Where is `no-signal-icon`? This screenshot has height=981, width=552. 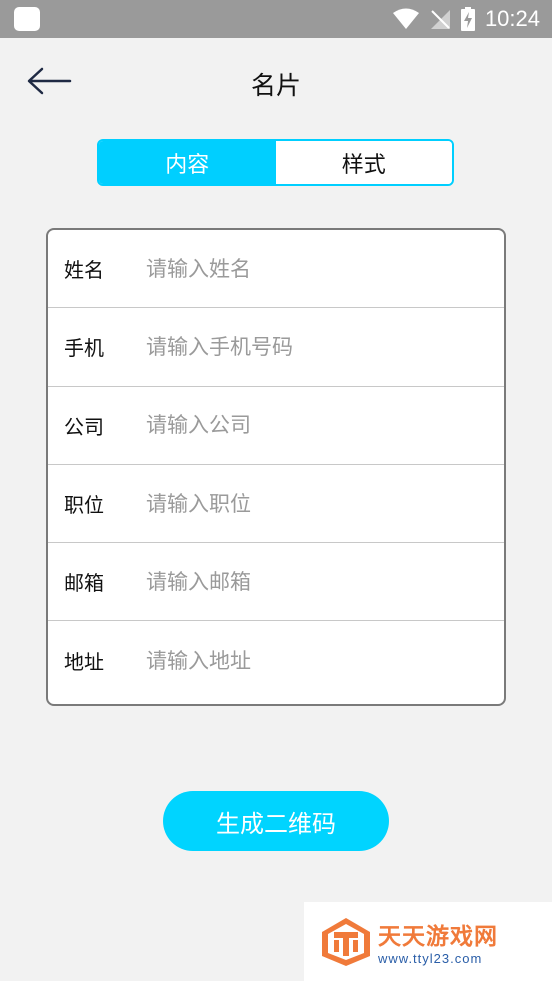
no-signal-icon is located at coordinates (440, 19).